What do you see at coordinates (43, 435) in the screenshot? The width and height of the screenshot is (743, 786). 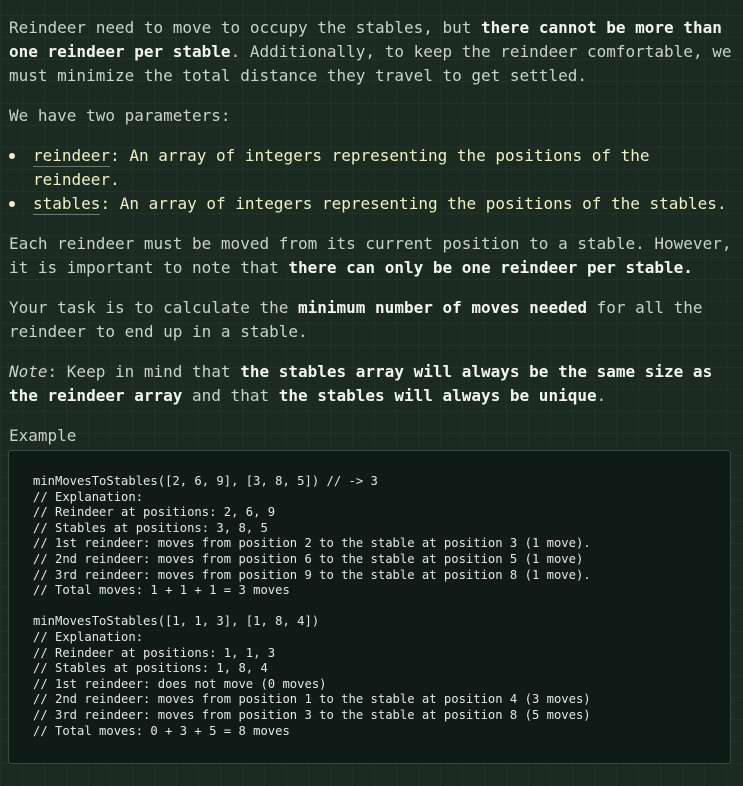 I see `example-label: Example` at bounding box center [43, 435].